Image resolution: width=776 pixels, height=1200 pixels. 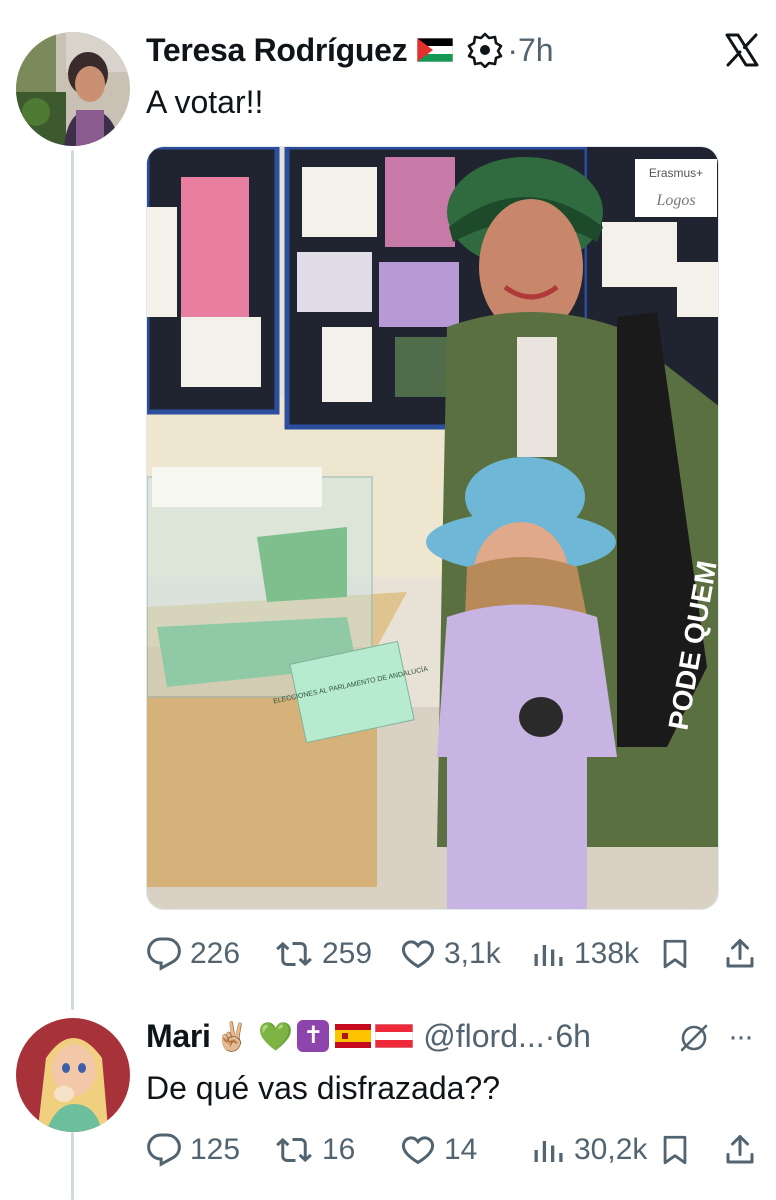 What do you see at coordinates (277, 50) in the screenshot?
I see `author-name: Teresa Rodríguez` at bounding box center [277, 50].